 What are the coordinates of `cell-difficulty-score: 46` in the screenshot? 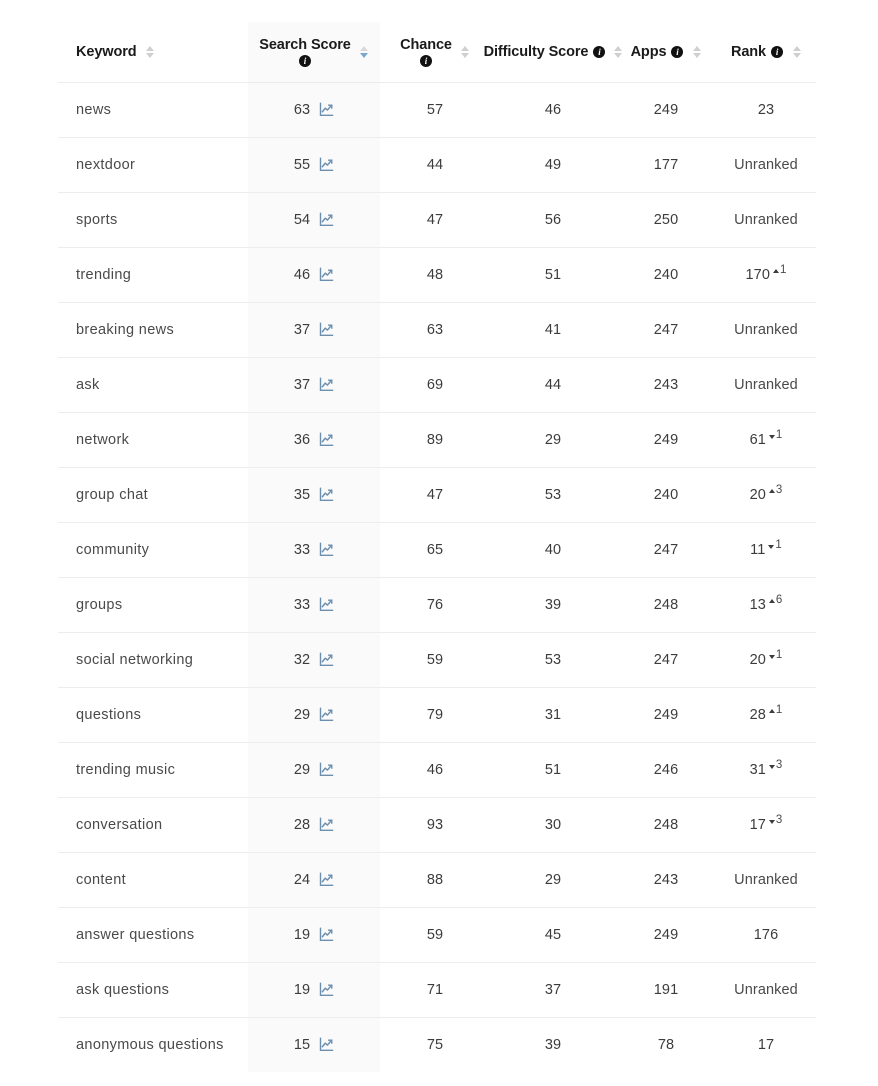 It's located at (553, 110).